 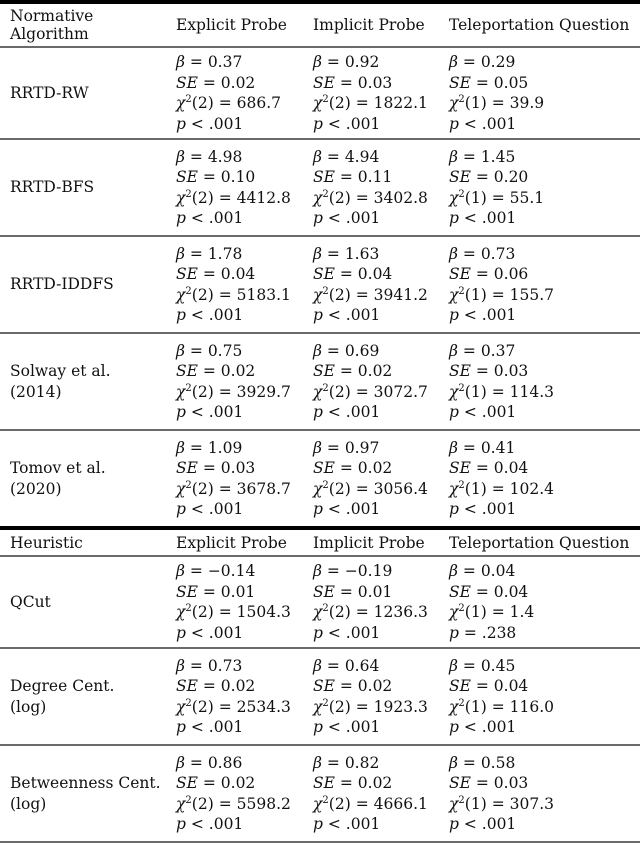 What do you see at coordinates (511, 591) in the screenshot?
I see `se-value: 0.04` at bounding box center [511, 591].